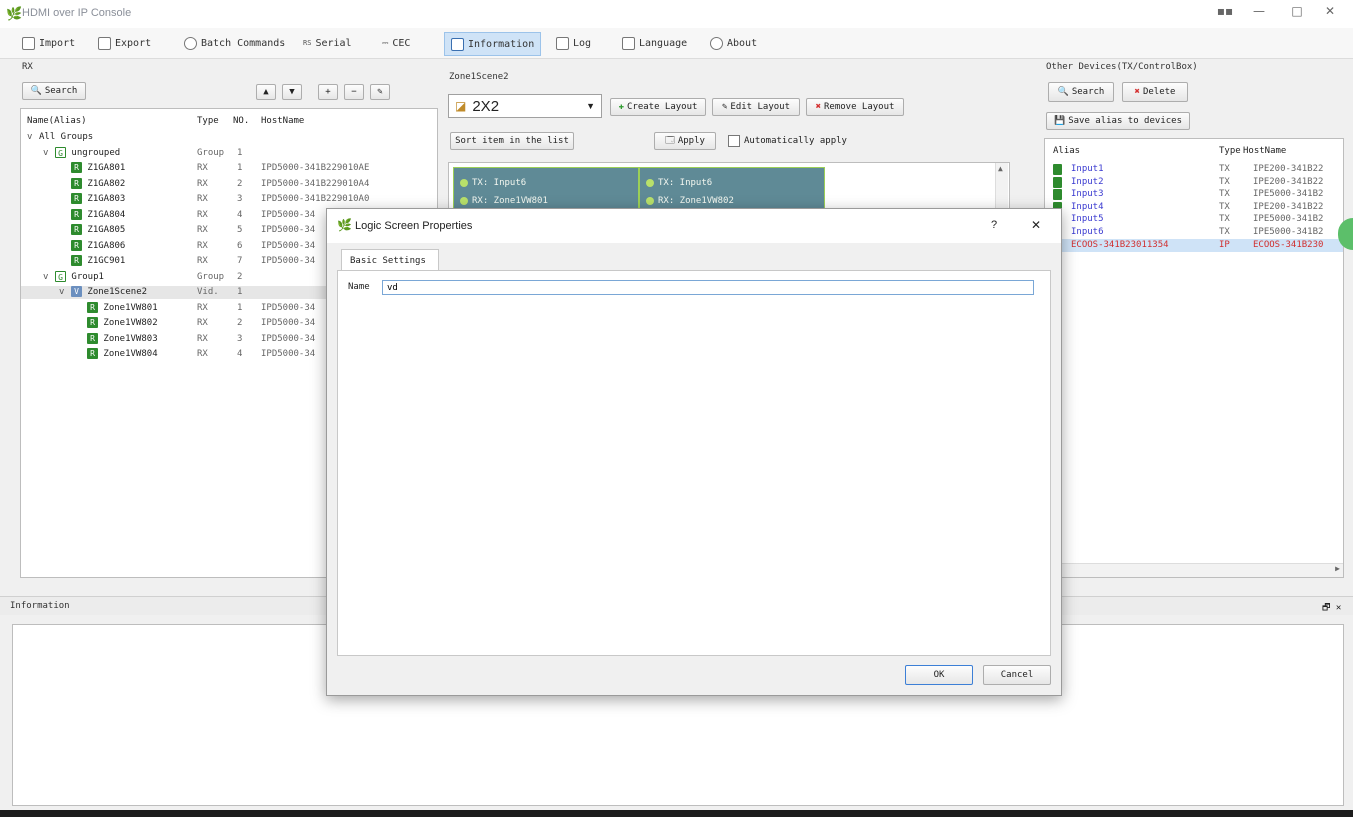 The height and width of the screenshot is (817, 1353). I want to click on remove-group-button: −, so click(354, 92).